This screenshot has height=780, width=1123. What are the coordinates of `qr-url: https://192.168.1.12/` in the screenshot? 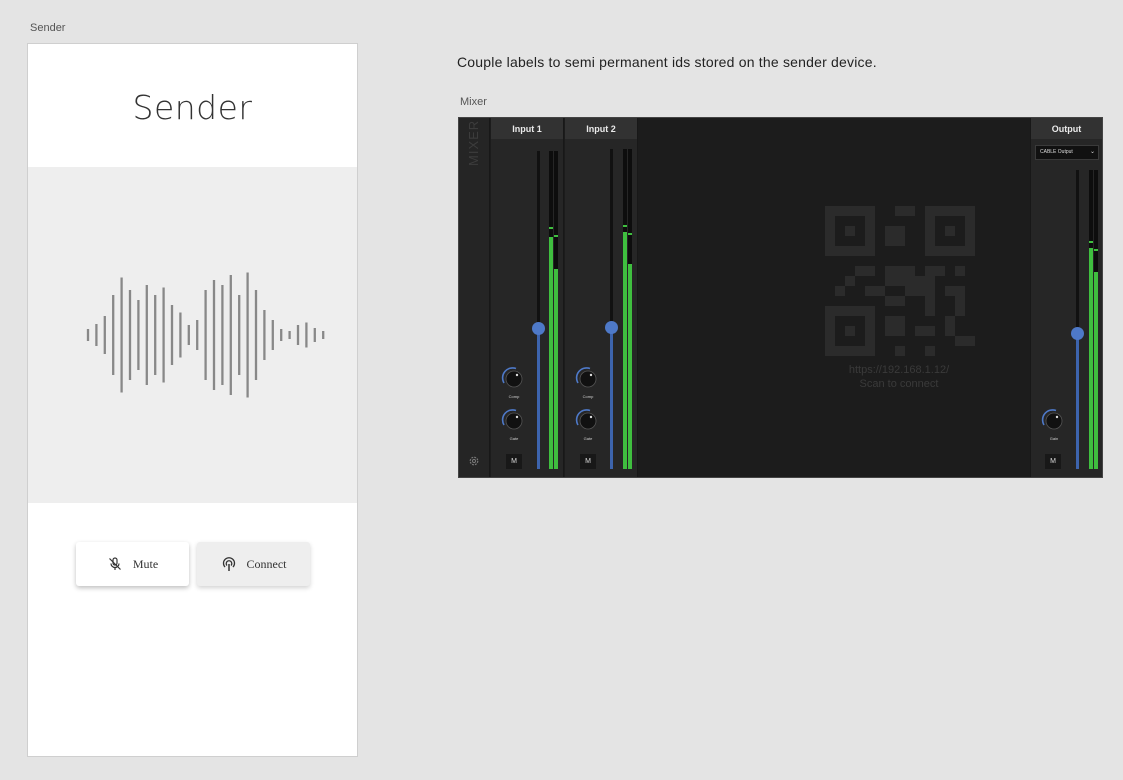 It's located at (899, 370).